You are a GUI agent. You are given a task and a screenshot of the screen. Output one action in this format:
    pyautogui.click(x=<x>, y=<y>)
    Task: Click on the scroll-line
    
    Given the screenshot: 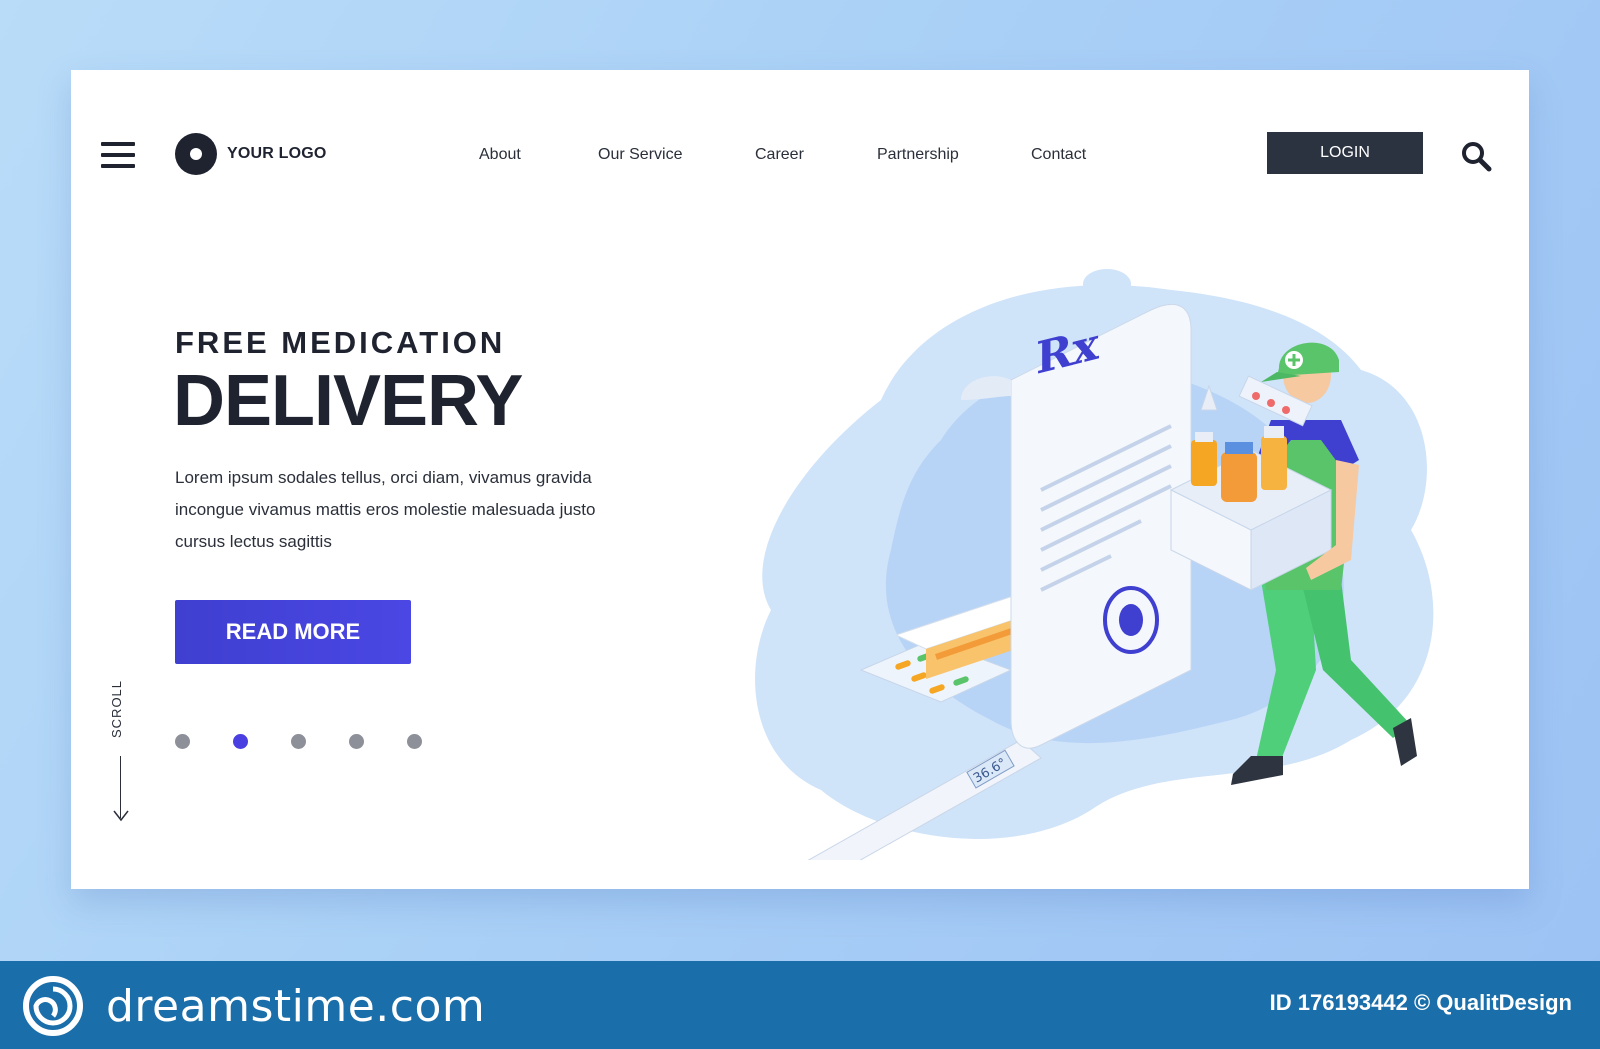 What is the action you would take?
    pyautogui.click(x=120, y=787)
    